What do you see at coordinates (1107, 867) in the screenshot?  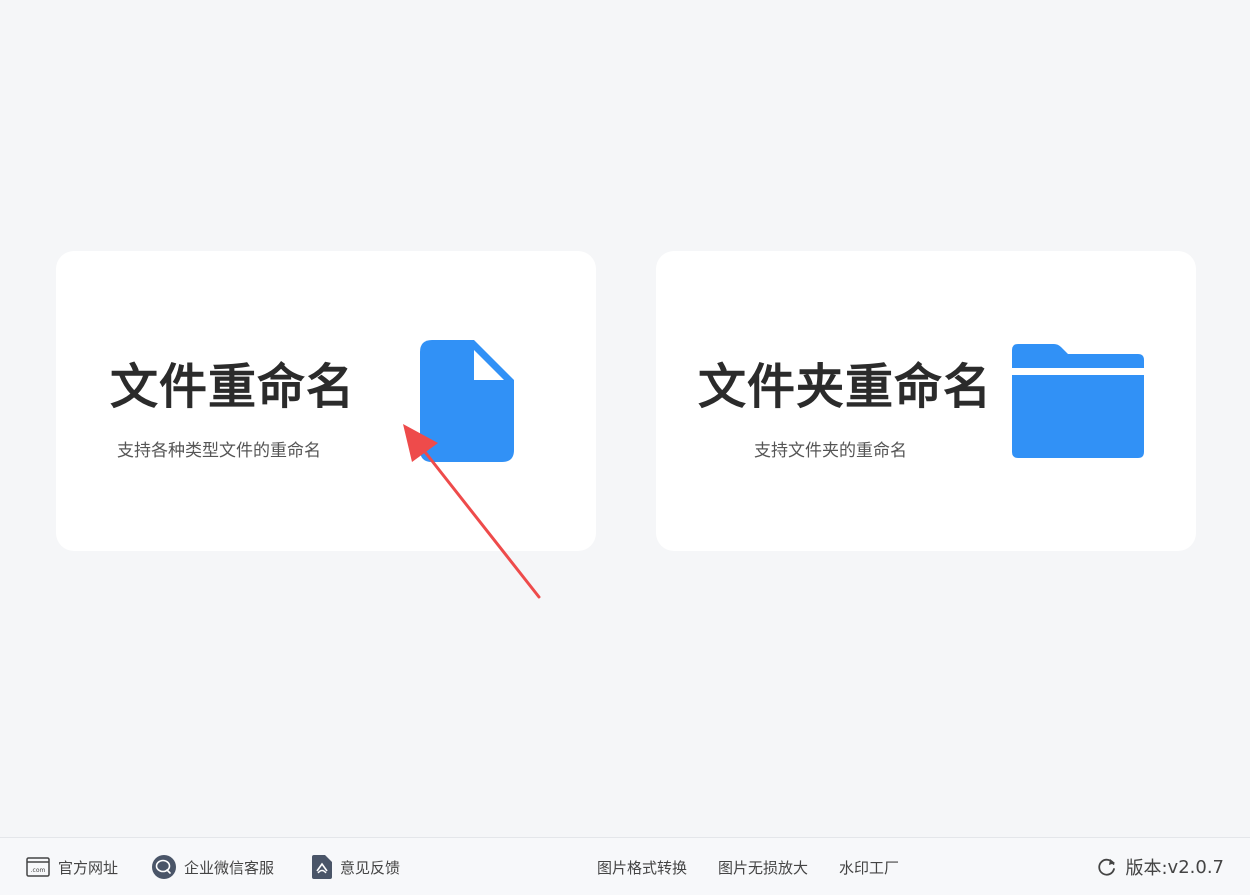 I see `refresh-icon` at bounding box center [1107, 867].